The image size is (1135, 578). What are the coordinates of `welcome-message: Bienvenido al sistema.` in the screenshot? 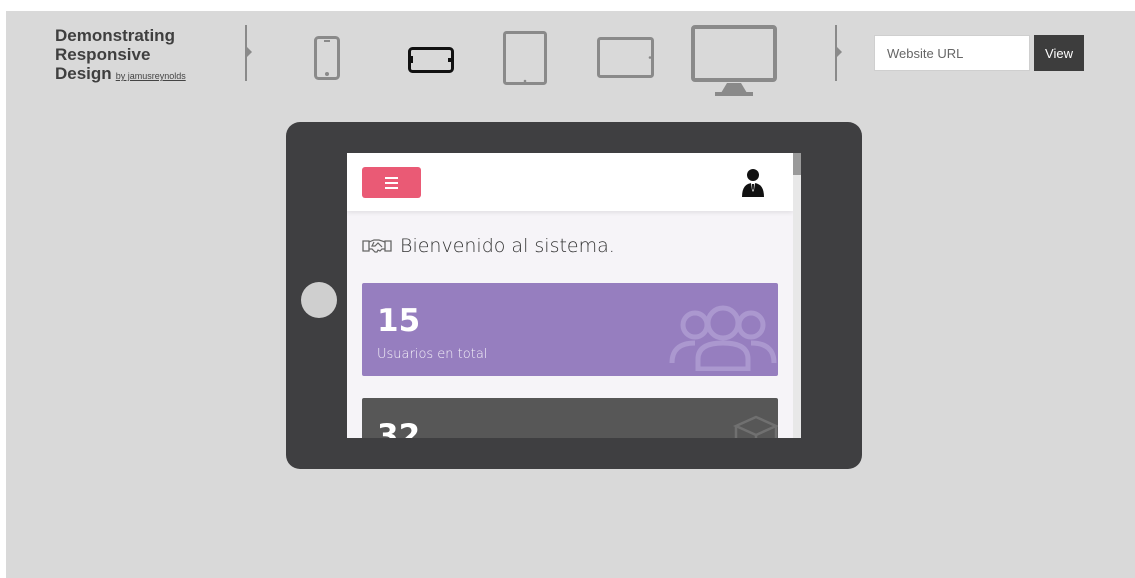 It's located at (488, 246).